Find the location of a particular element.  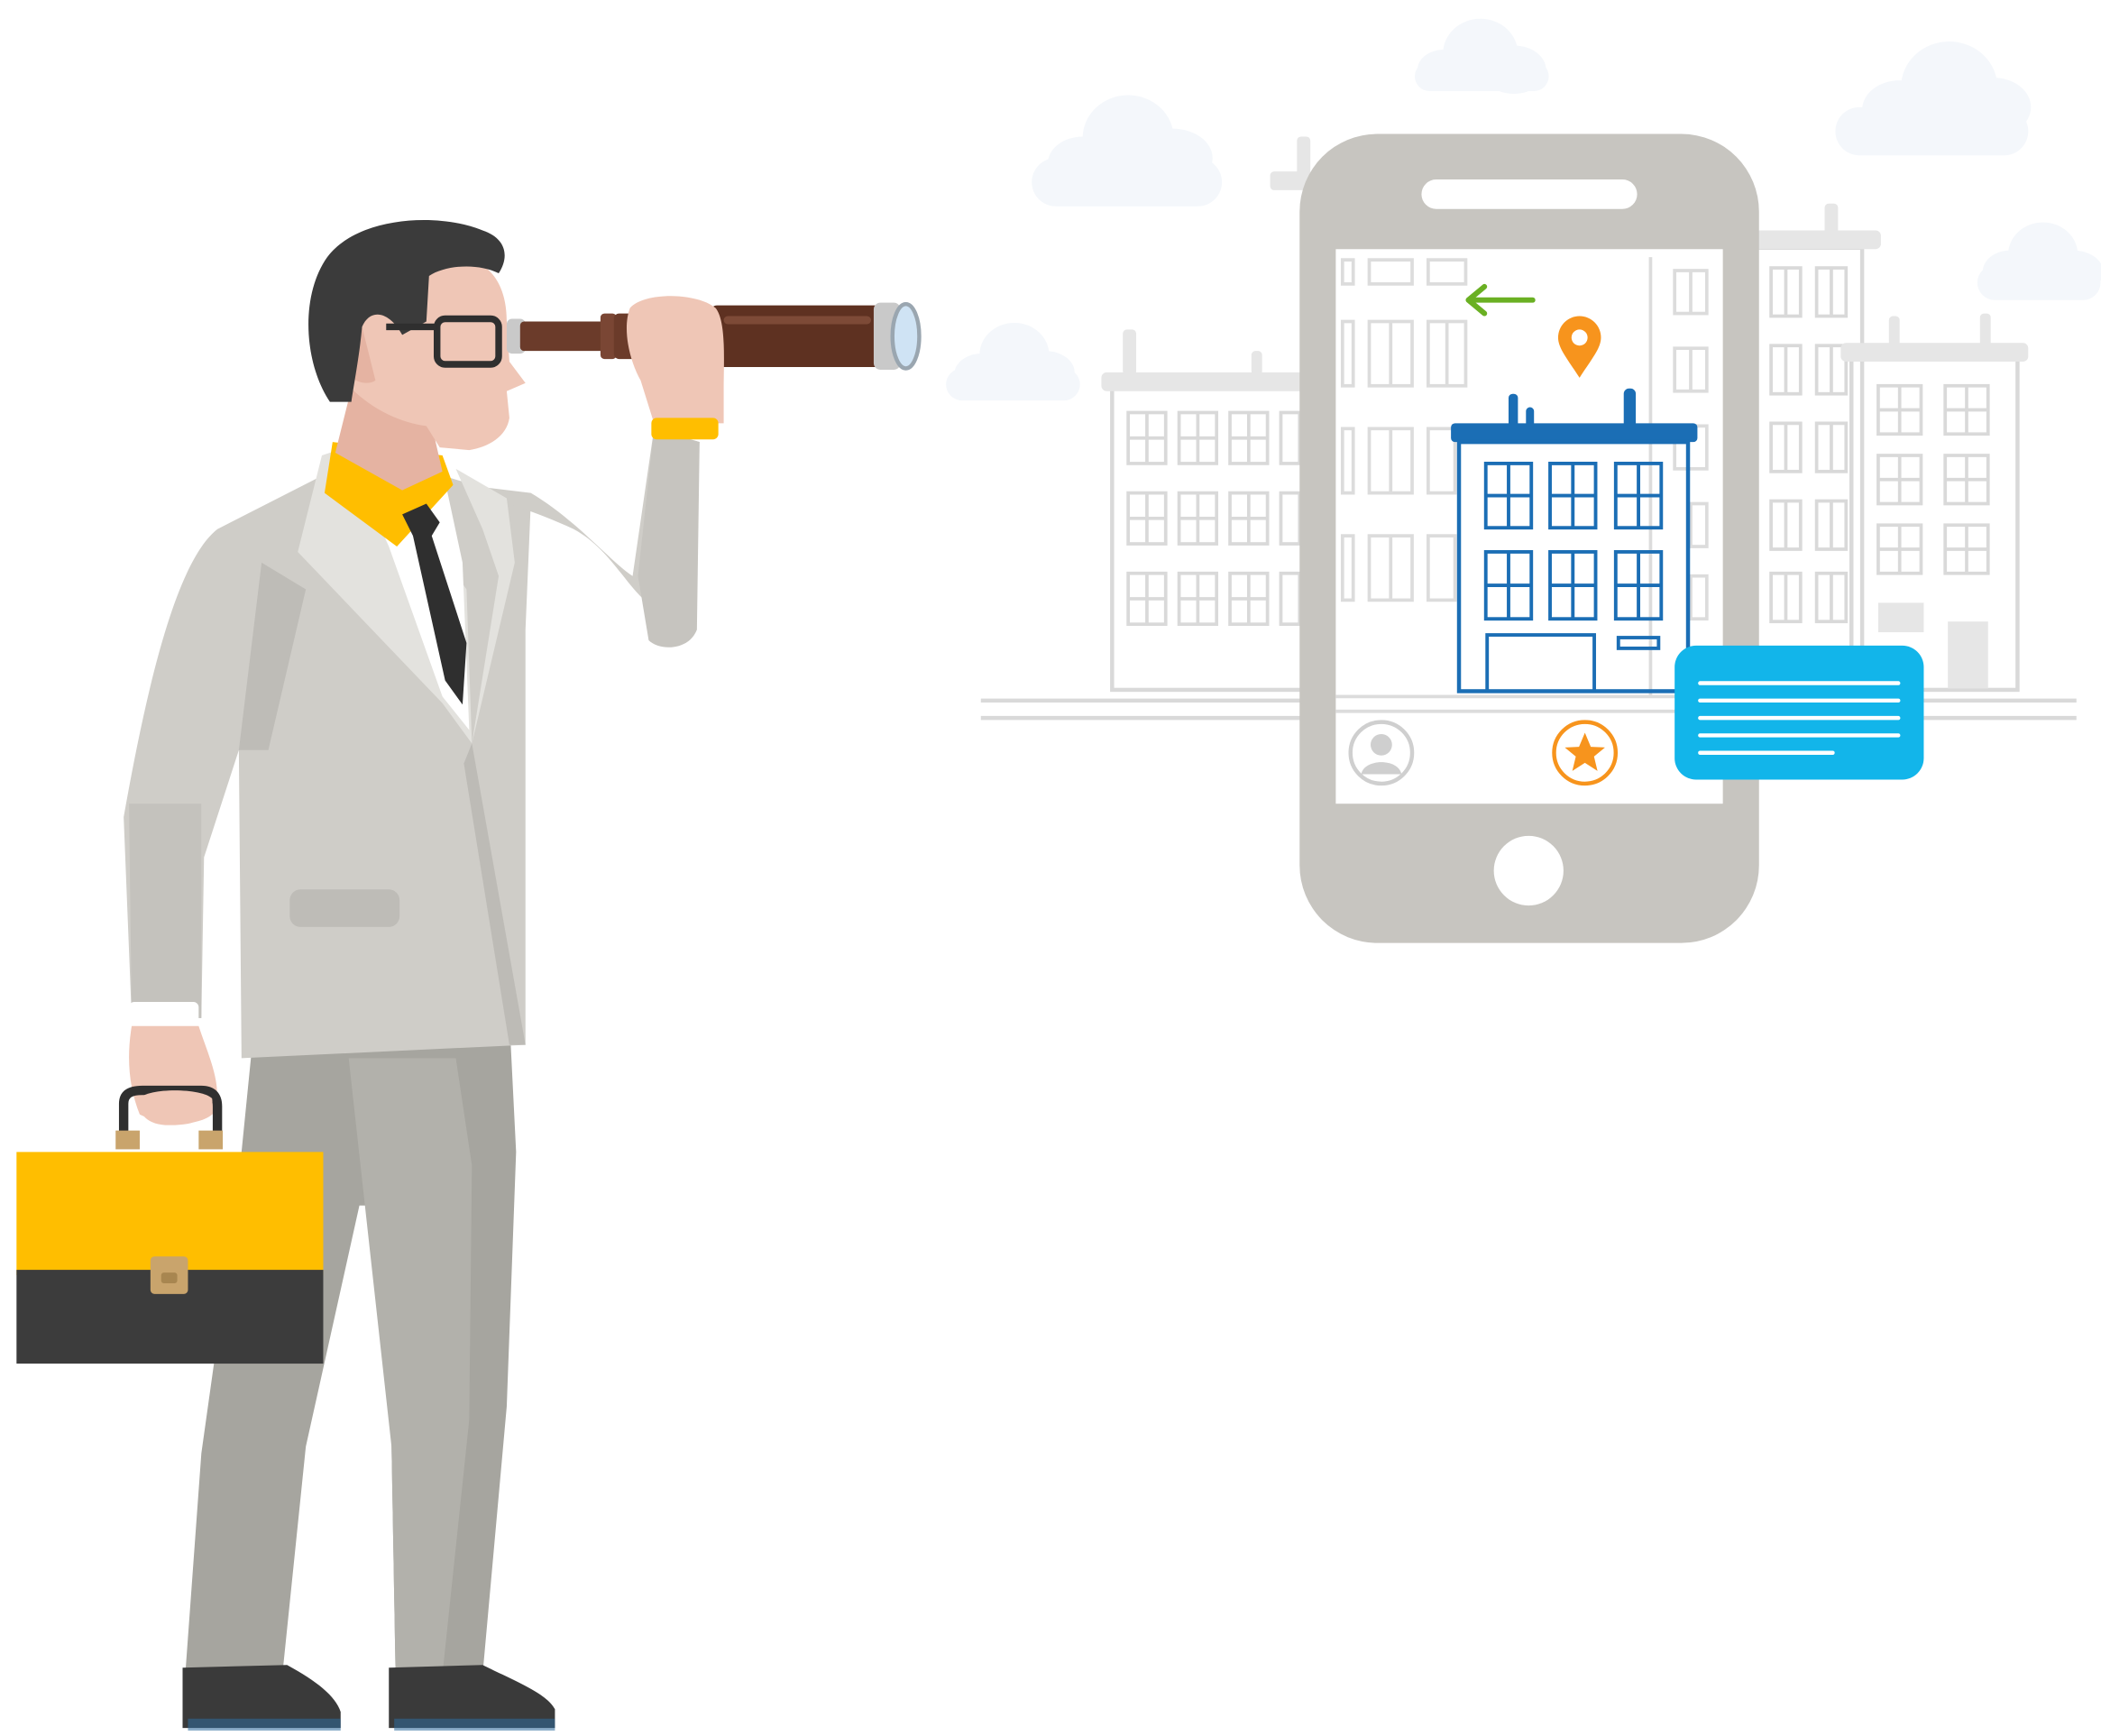

shoes is located at coordinates (368, 1698).